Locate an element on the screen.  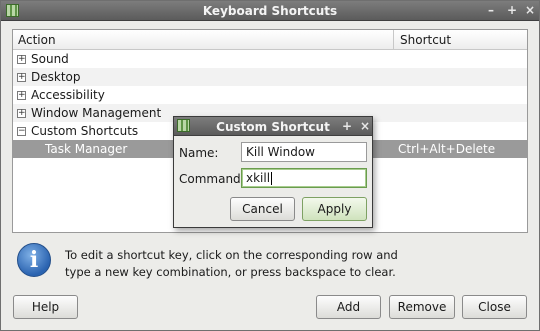
name-field-value: Kill Window is located at coordinates (280, 152).